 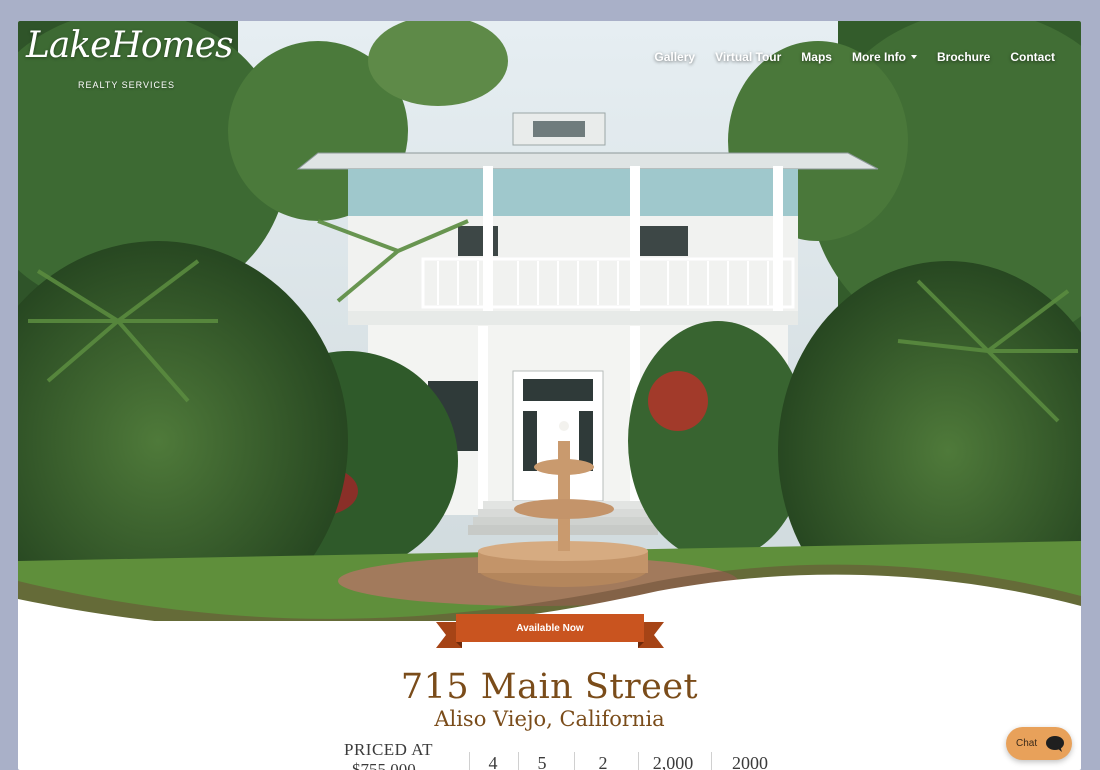 I want to click on availability-ribbon: Available Now, so click(x=550, y=632).